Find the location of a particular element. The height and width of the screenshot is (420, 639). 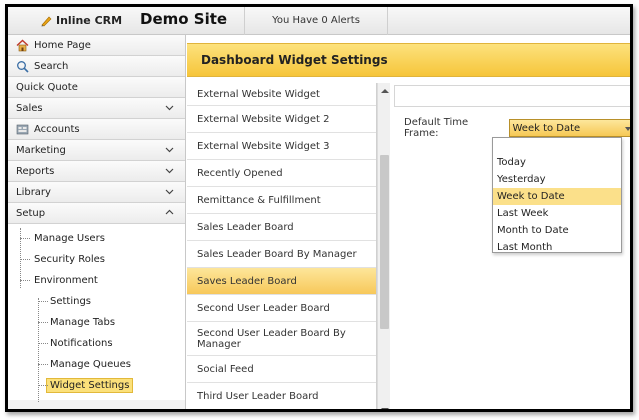

tree-label: Widget Settings is located at coordinates (90, 385).